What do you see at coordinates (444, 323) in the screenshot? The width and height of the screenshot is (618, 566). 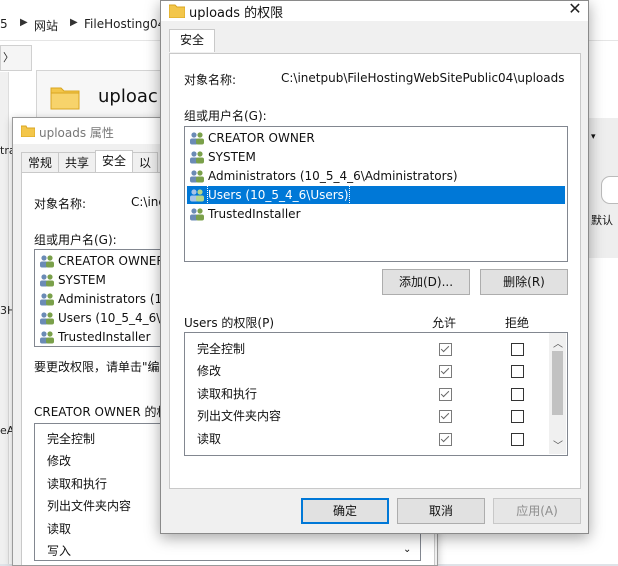 I see `allow-header: 允许` at bounding box center [444, 323].